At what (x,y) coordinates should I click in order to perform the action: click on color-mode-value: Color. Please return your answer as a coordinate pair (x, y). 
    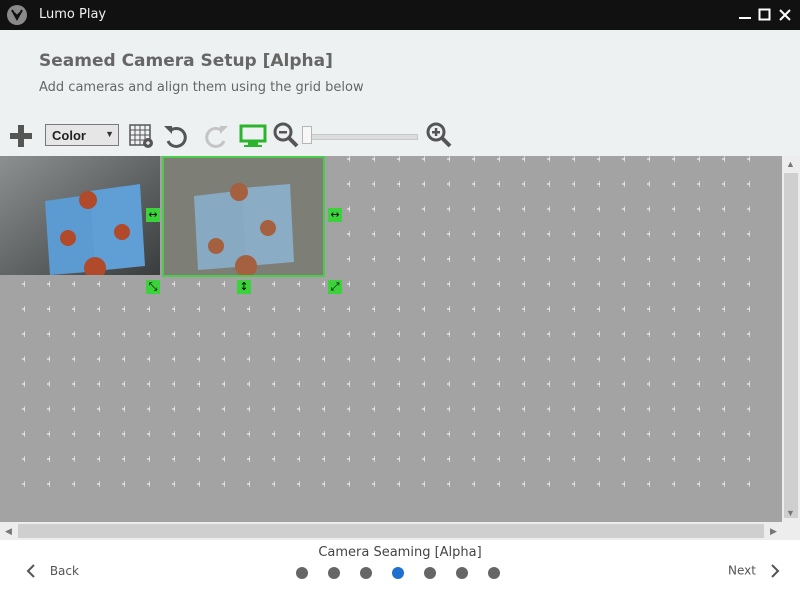
    Looking at the image, I should click on (69, 135).